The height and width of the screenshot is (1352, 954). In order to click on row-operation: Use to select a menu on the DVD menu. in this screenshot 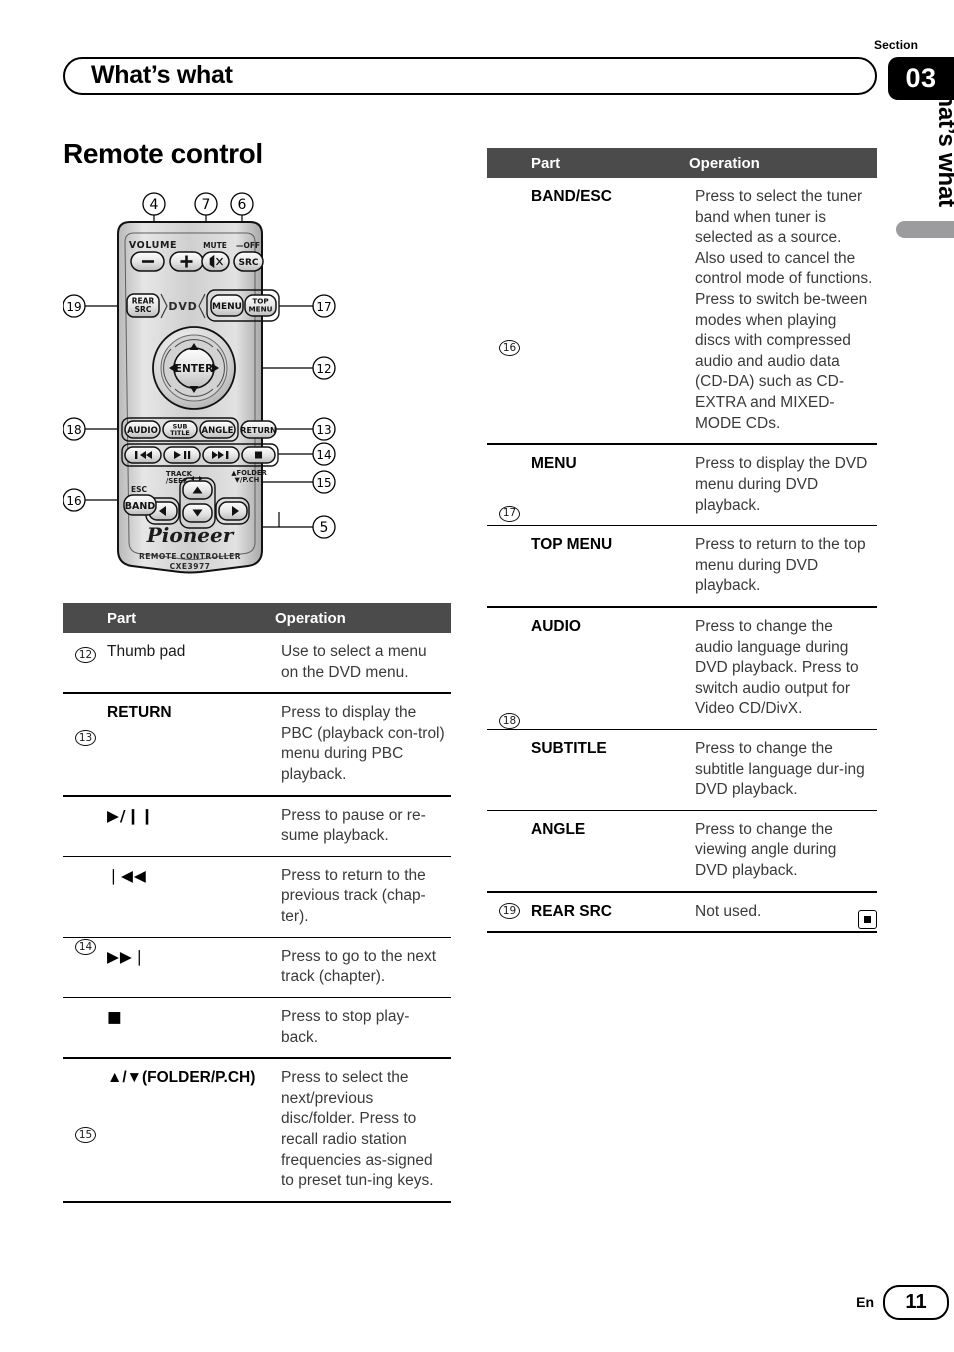, I will do `click(354, 662)`.